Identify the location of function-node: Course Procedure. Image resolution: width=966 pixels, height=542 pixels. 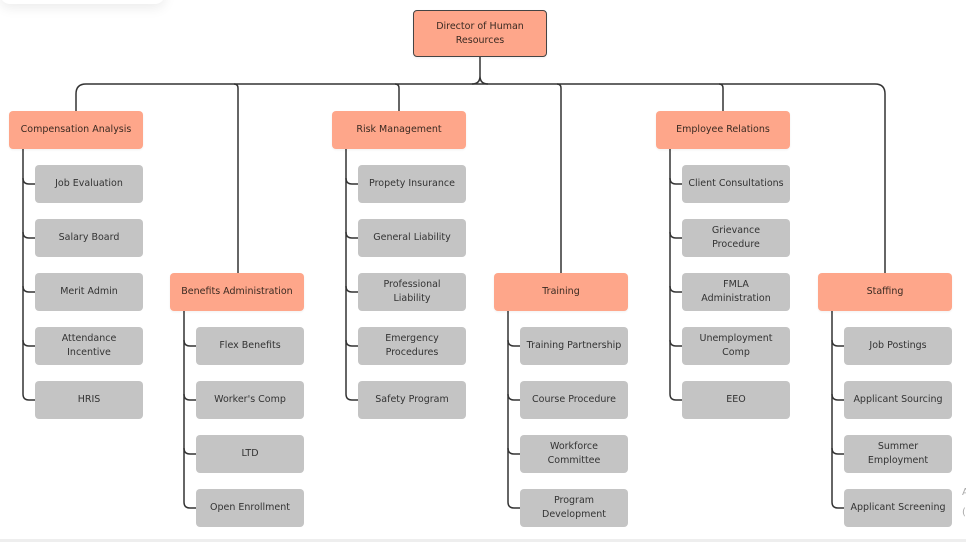
(574, 400).